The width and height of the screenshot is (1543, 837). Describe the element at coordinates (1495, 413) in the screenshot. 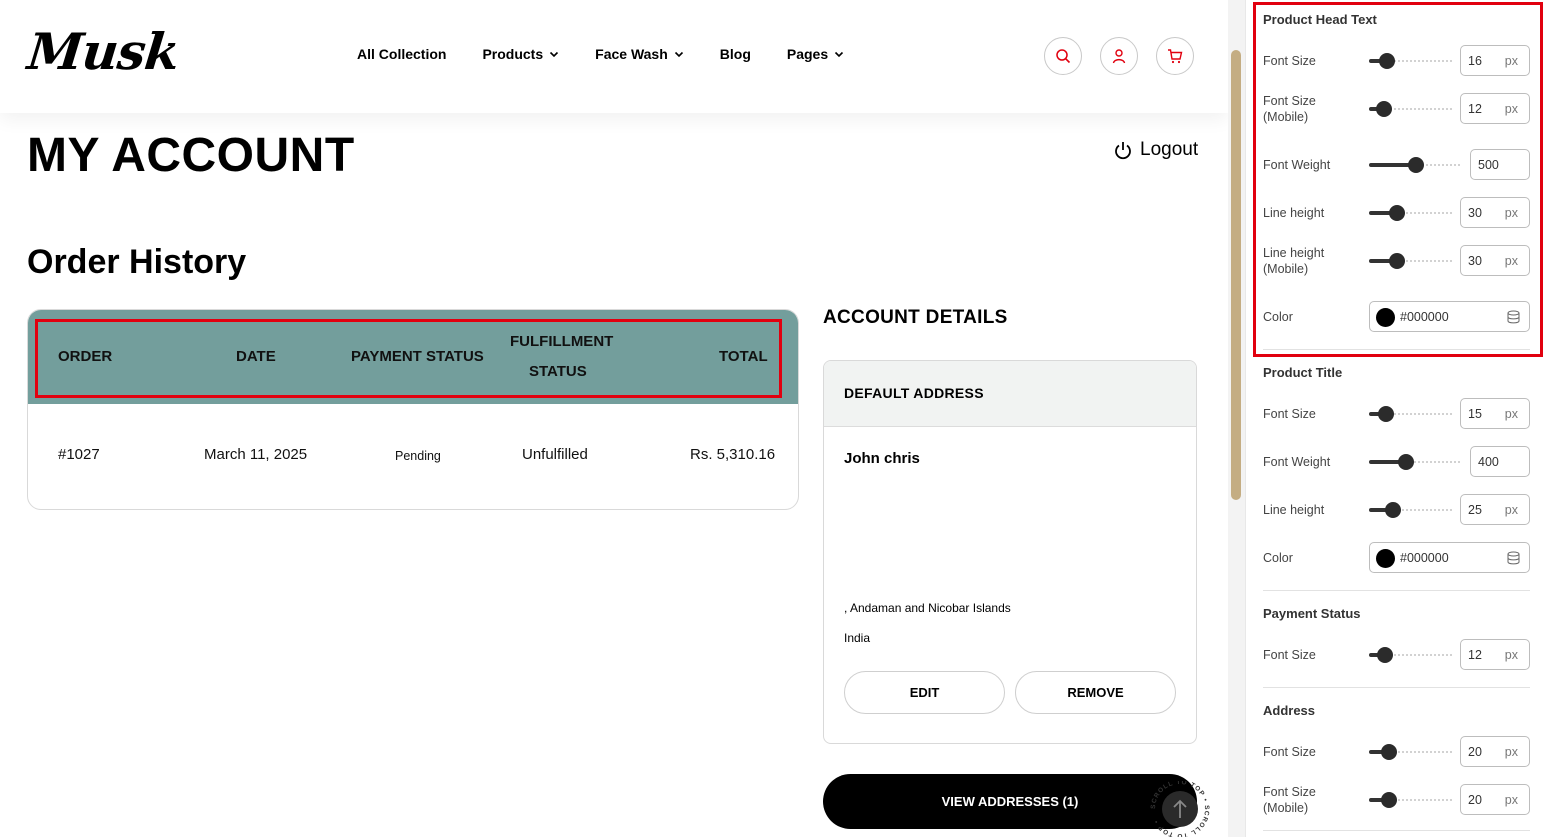

I see `font-size-input: 15 px` at that location.